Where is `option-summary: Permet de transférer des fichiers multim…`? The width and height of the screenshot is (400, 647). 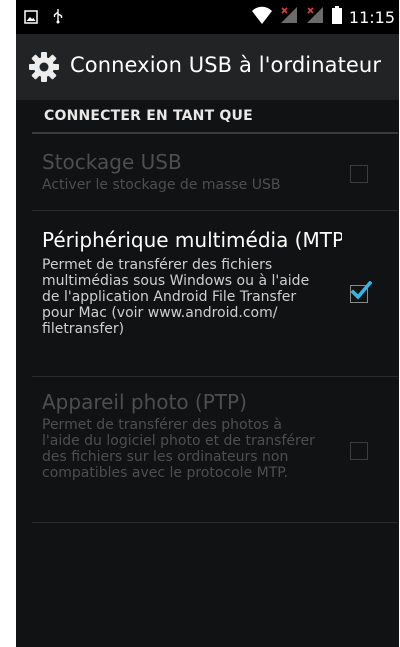
option-summary: Permet de transférer des fichiers multim… is located at coordinates (176, 297).